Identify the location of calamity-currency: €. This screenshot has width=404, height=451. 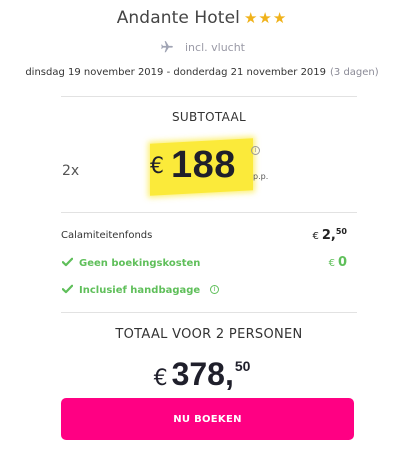
(315, 236).